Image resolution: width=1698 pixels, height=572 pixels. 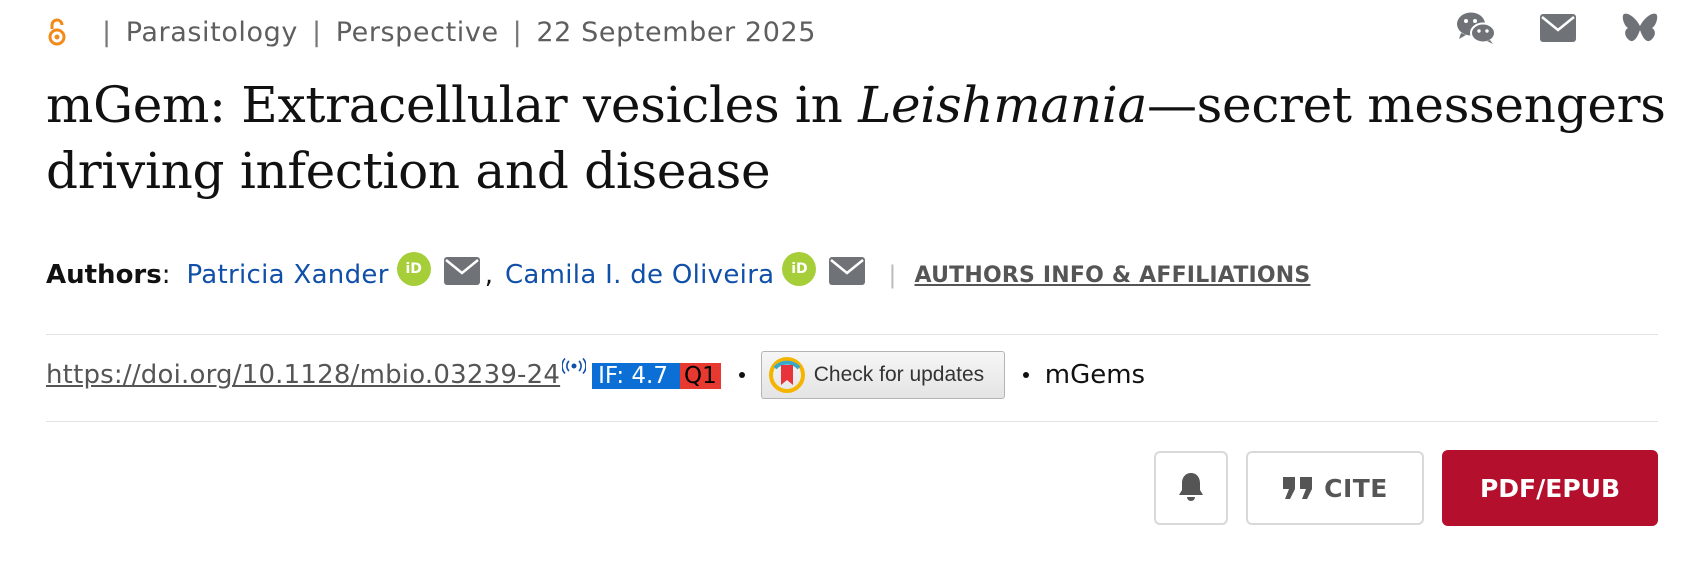 What do you see at coordinates (1558, 28) in the screenshot?
I see `email-icon` at bounding box center [1558, 28].